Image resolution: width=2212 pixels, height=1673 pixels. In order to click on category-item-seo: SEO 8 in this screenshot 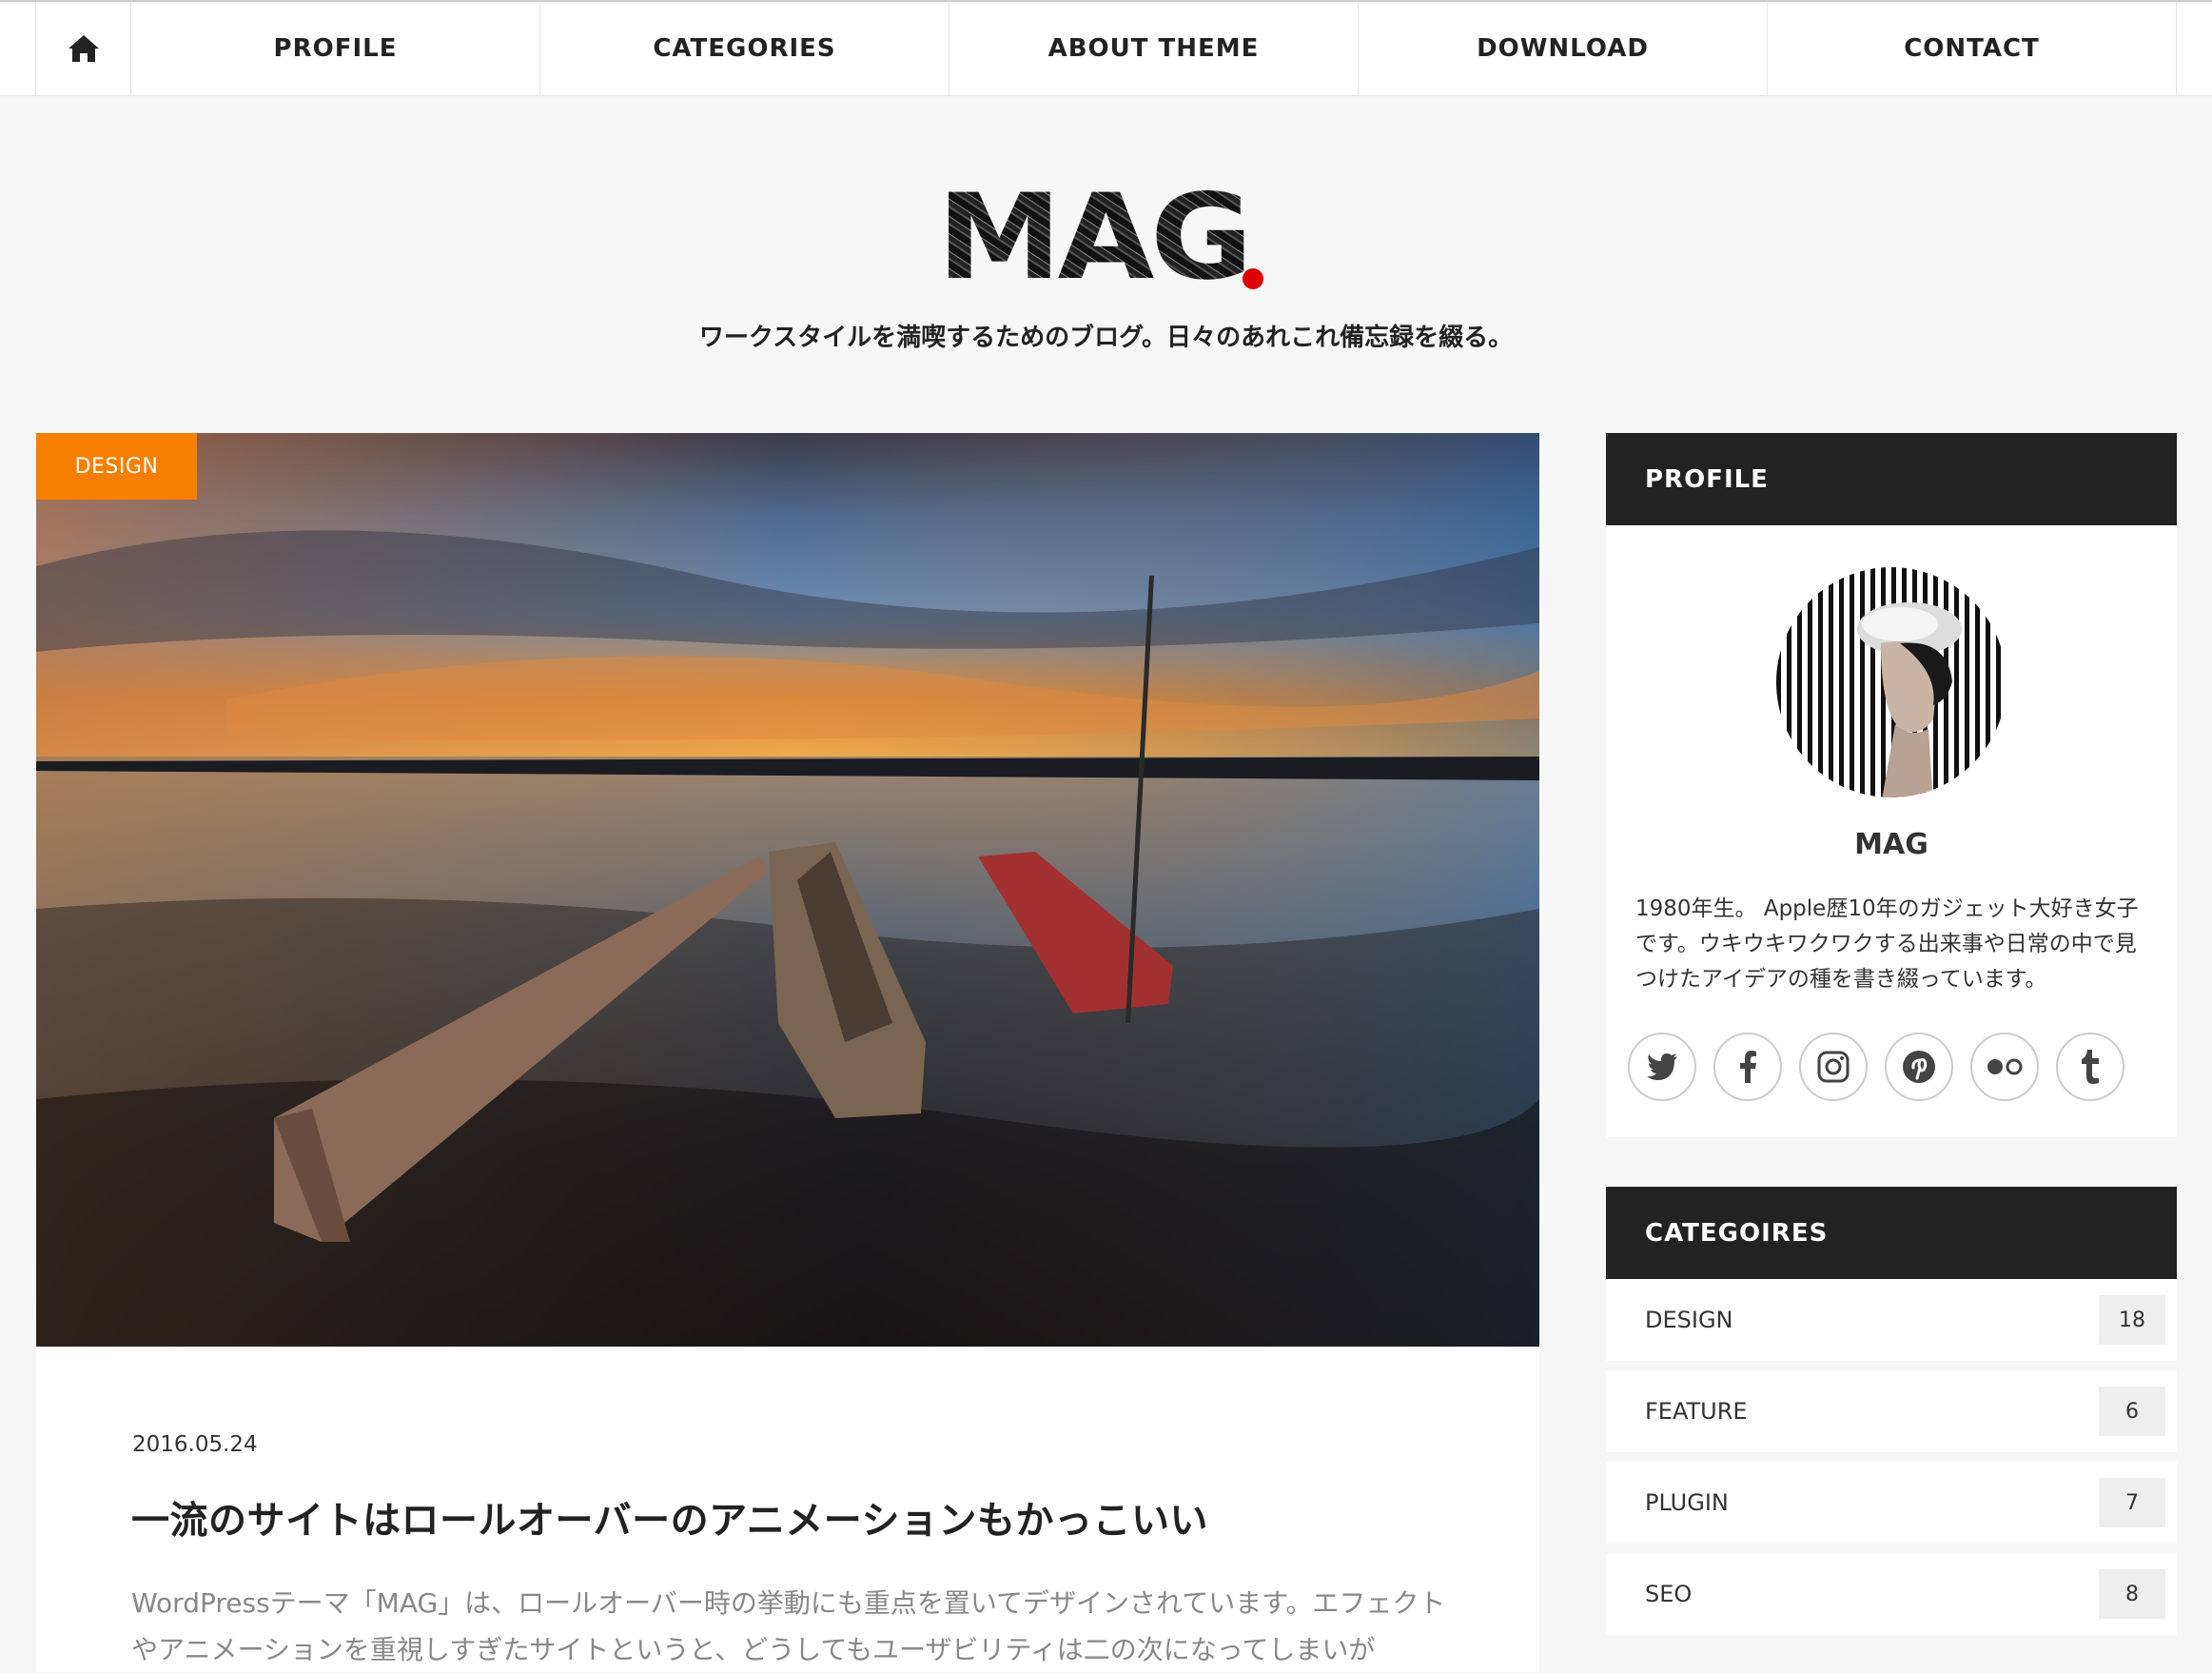, I will do `click(1891, 1594)`.